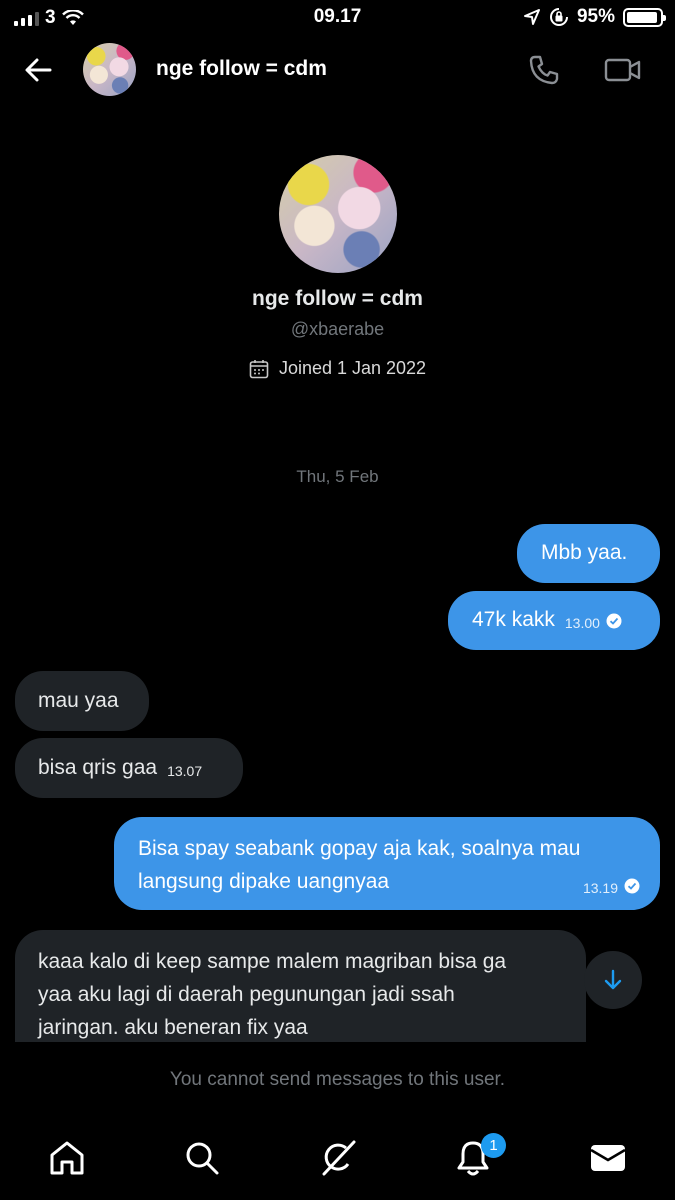  What do you see at coordinates (337, 299) in the screenshot?
I see `profile-name: nge follow = cdm` at bounding box center [337, 299].